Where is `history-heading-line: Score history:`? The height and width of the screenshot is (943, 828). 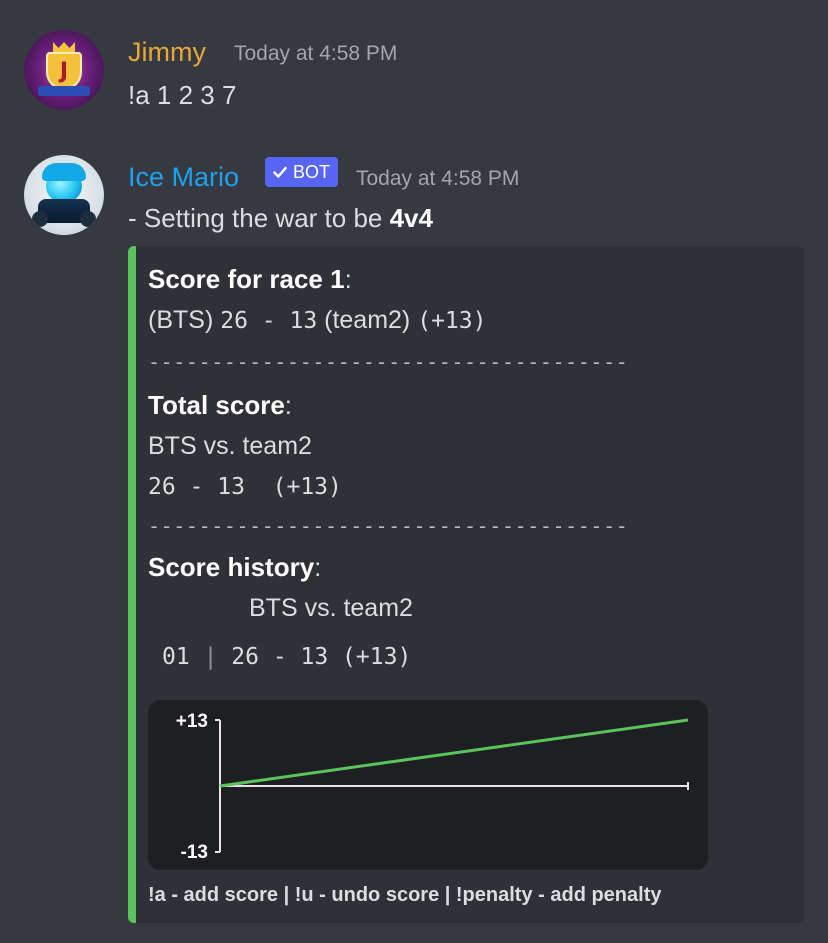 history-heading-line: Score history: is located at coordinates (235, 567).